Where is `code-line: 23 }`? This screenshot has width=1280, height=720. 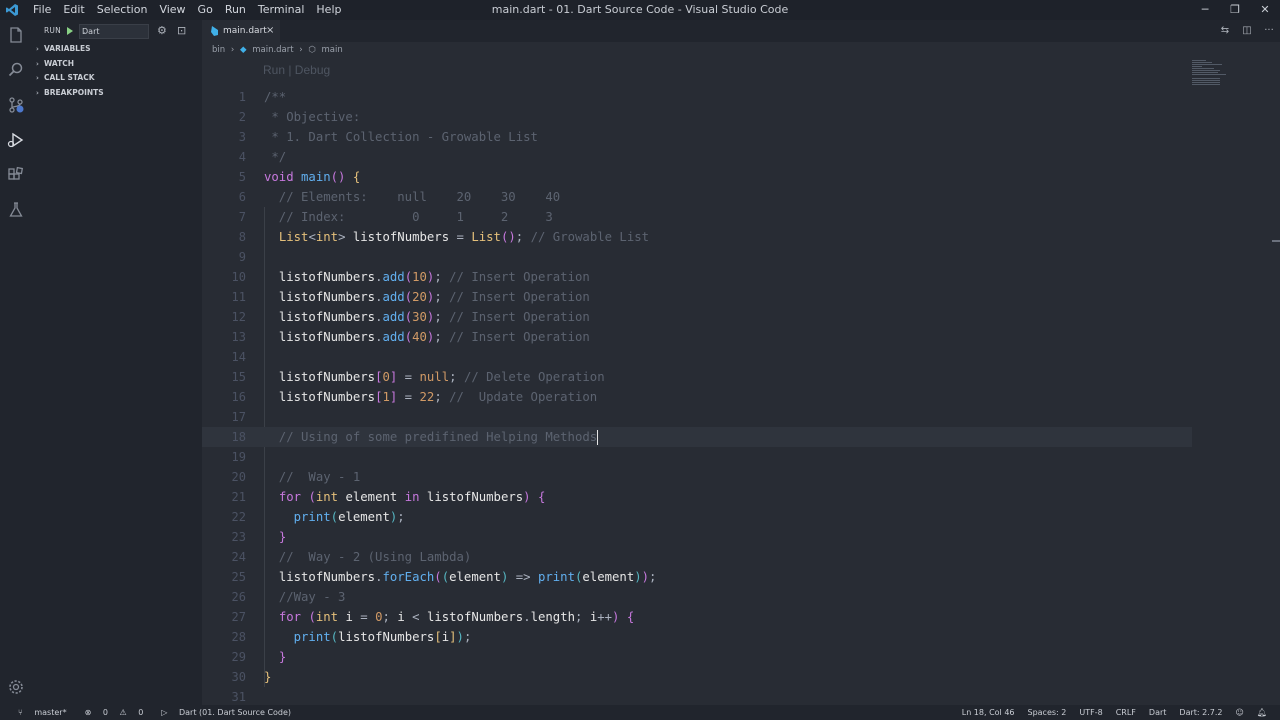 code-line: 23 } is located at coordinates (697, 537).